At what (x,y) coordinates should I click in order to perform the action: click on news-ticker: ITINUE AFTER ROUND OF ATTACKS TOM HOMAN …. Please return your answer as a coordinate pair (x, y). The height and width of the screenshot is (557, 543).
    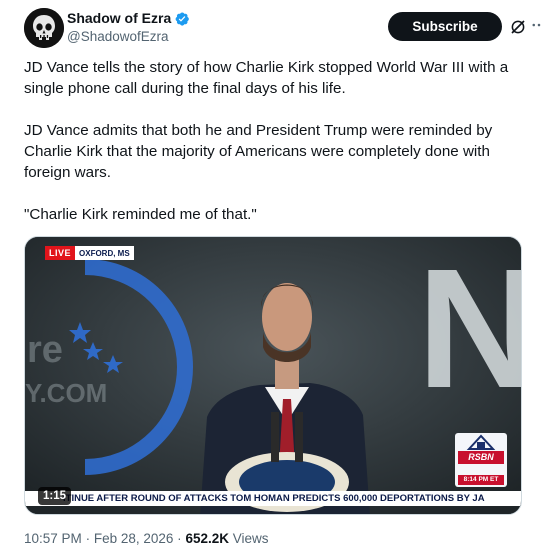
    Looking at the image, I should click on (273, 498).